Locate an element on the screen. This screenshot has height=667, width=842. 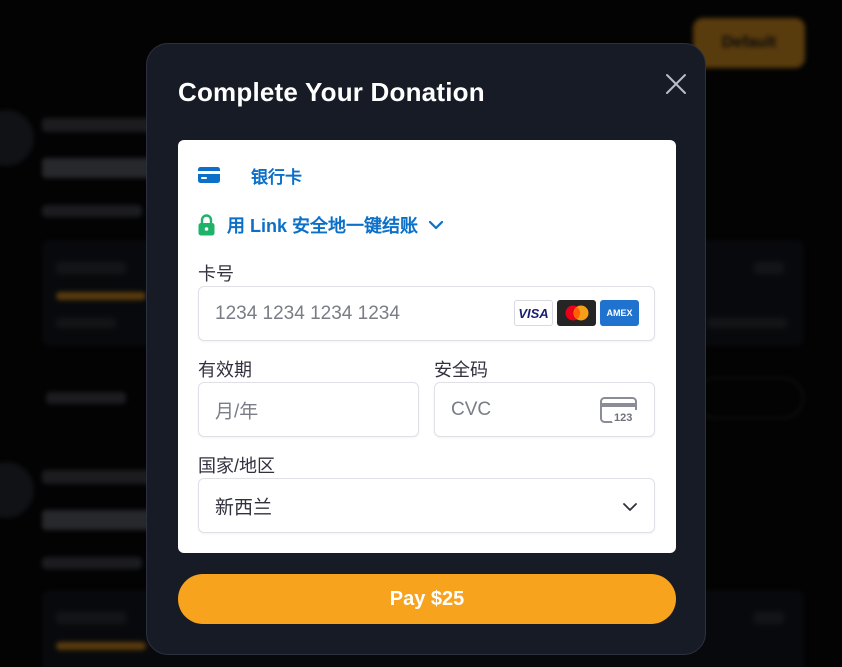
cvc-icon-text: 123 is located at coordinates (623, 418).